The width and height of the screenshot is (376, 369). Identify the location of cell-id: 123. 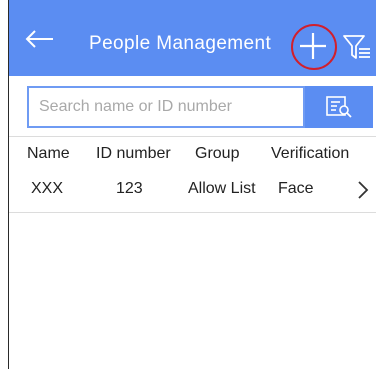
(129, 188).